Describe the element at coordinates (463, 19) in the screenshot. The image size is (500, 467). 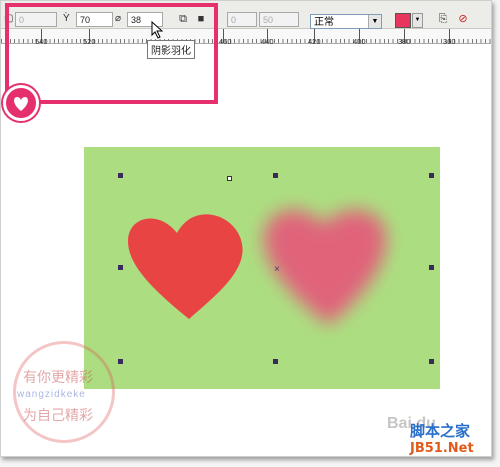
I see `clear-shadow-icon: ⊘` at that location.